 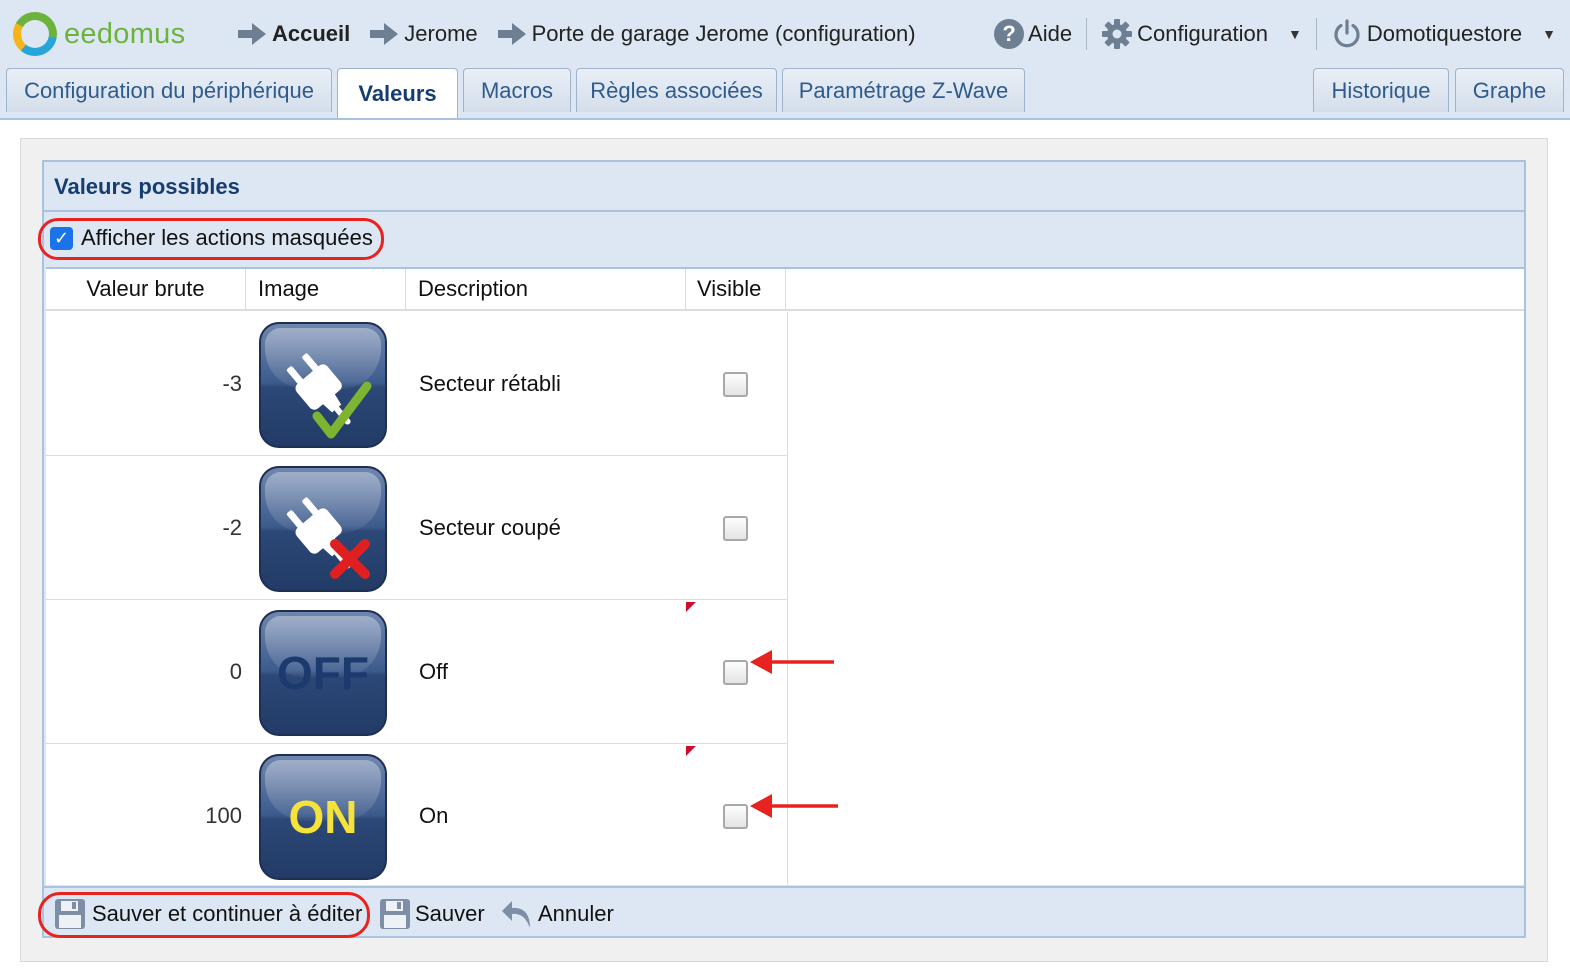 I want to click on save-continue-button: Sauver et continuer à éditer, so click(x=208, y=914).